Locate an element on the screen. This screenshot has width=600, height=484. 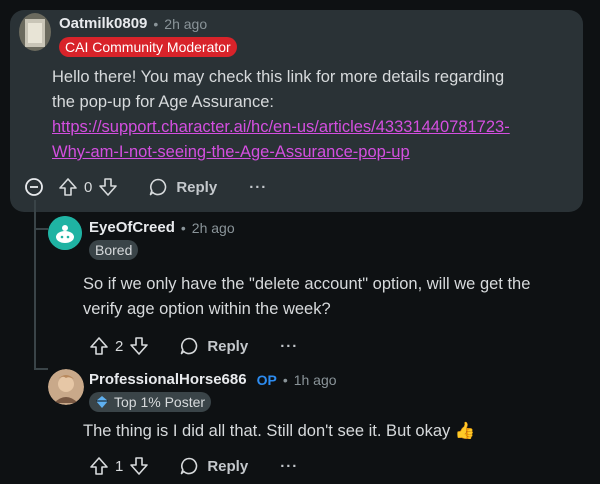
comment-text-line: the pop-up for Age Assurance: is located at coordinates (163, 102).